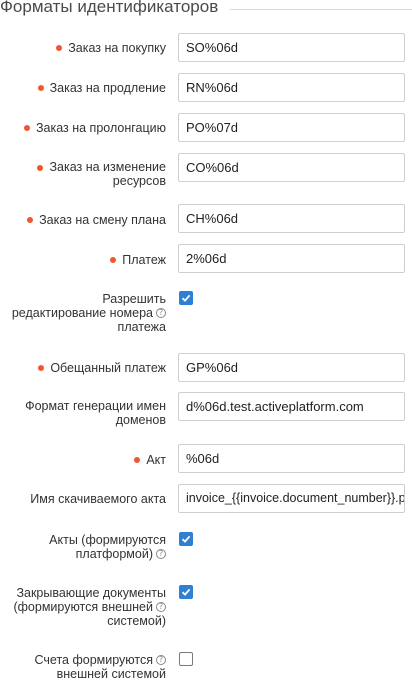 Image resolution: width=412 pixels, height=685 pixels. What do you see at coordinates (95, 413) in the screenshot?
I see `domain-name-format-label: Формат генерации имен доменов` at bounding box center [95, 413].